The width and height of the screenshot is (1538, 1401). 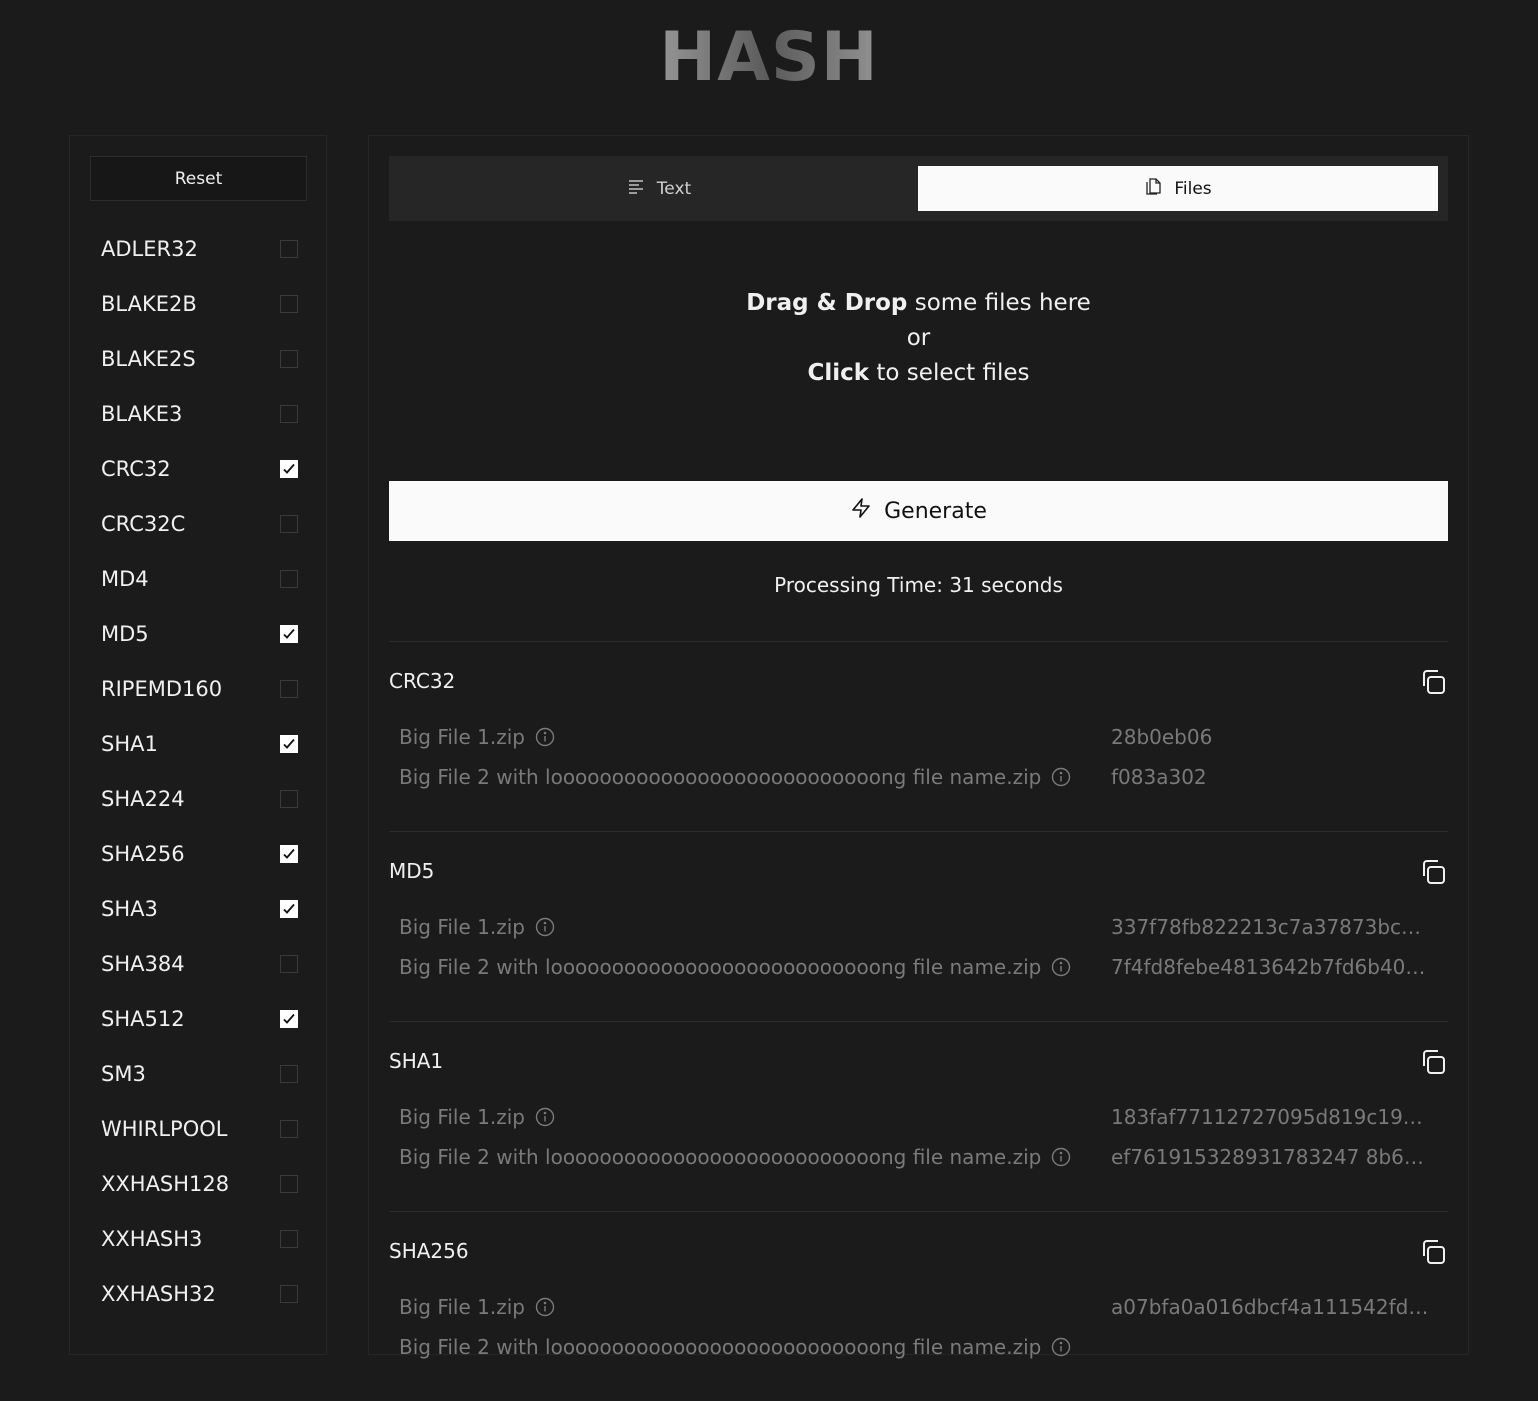 What do you see at coordinates (199, 413) in the screenshot?
I see `algorithm-item-blake3: BLAKE3` at bounding box center [199, 413].